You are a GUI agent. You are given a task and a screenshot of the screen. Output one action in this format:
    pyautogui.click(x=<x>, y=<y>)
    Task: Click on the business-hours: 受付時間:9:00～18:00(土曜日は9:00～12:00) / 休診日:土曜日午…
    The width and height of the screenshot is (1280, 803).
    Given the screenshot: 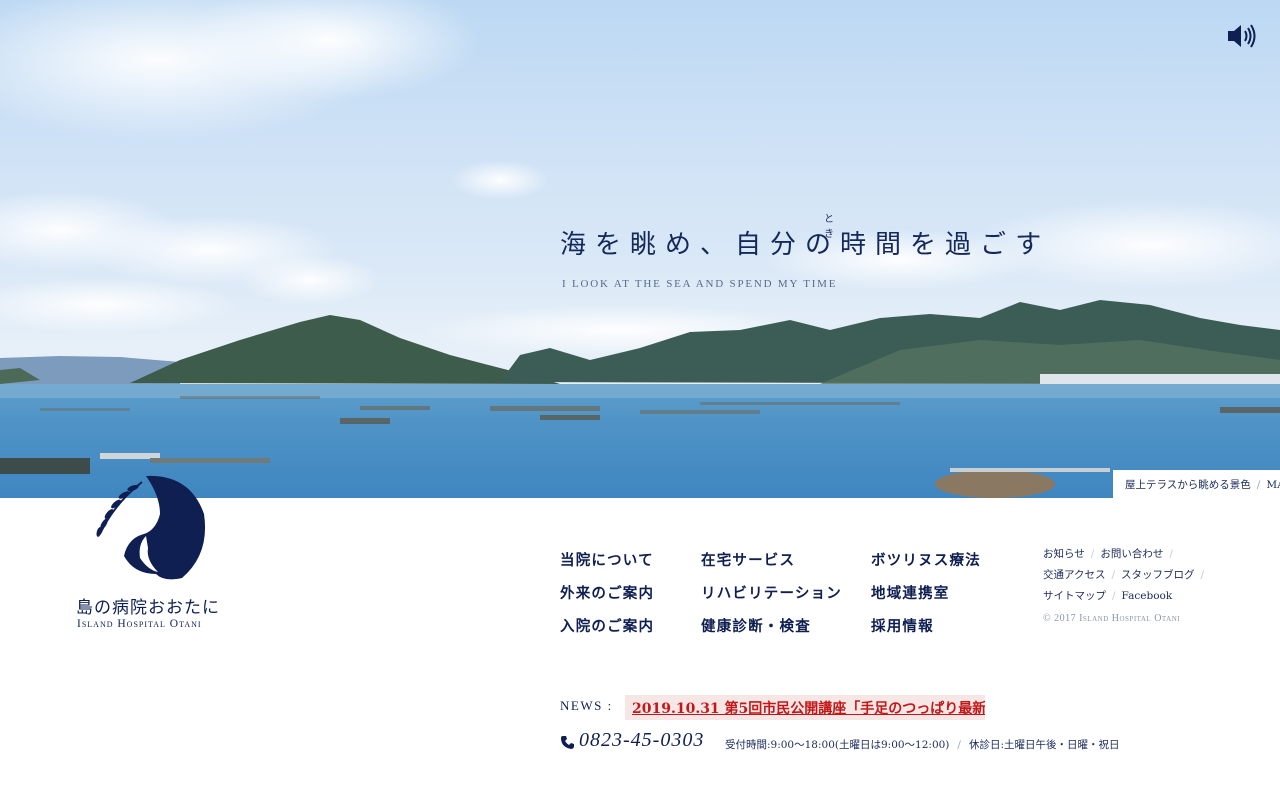 What is the action you would take?
    pyautogui.click(x=922, y=744)
    